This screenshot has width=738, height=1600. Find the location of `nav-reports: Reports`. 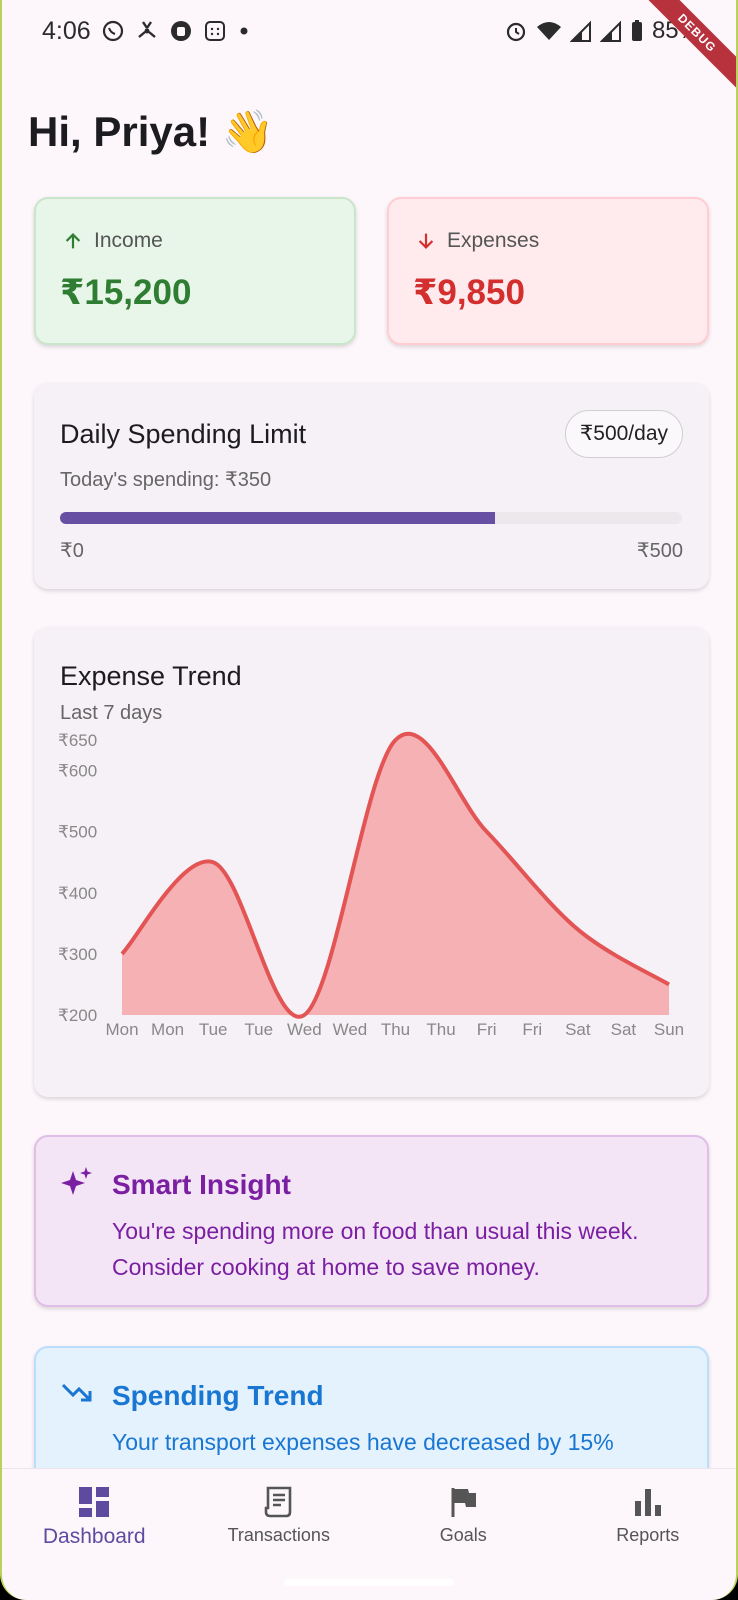

nav-reports: Reports is located at coordinates (648, 1515).